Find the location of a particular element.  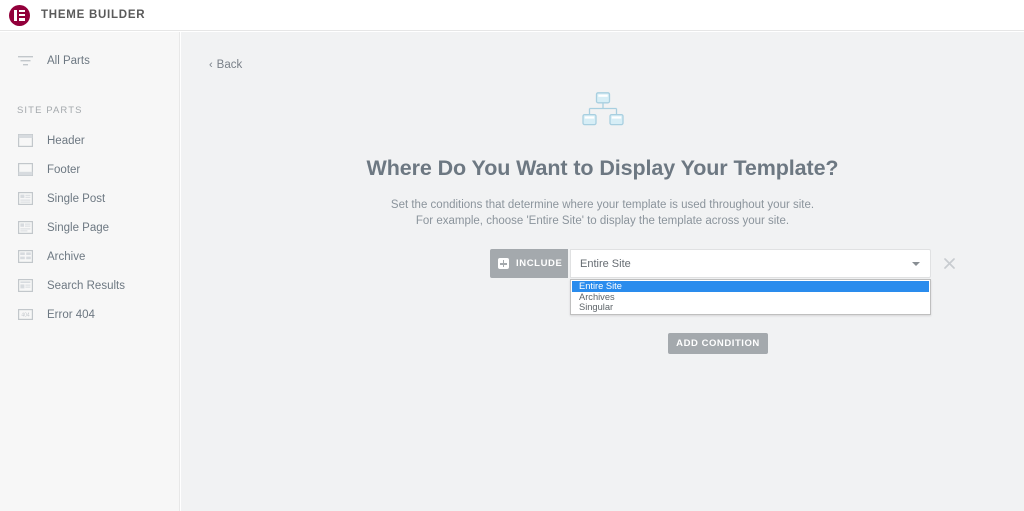

sidebar-item-label: Error 404 is located at coordinates (71, 314).